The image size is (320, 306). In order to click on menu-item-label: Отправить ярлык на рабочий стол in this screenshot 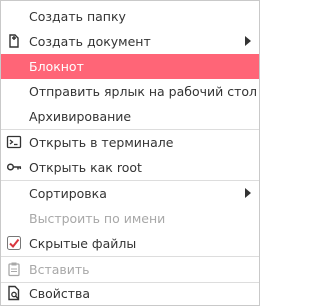, I will do `click(143, 91)`.